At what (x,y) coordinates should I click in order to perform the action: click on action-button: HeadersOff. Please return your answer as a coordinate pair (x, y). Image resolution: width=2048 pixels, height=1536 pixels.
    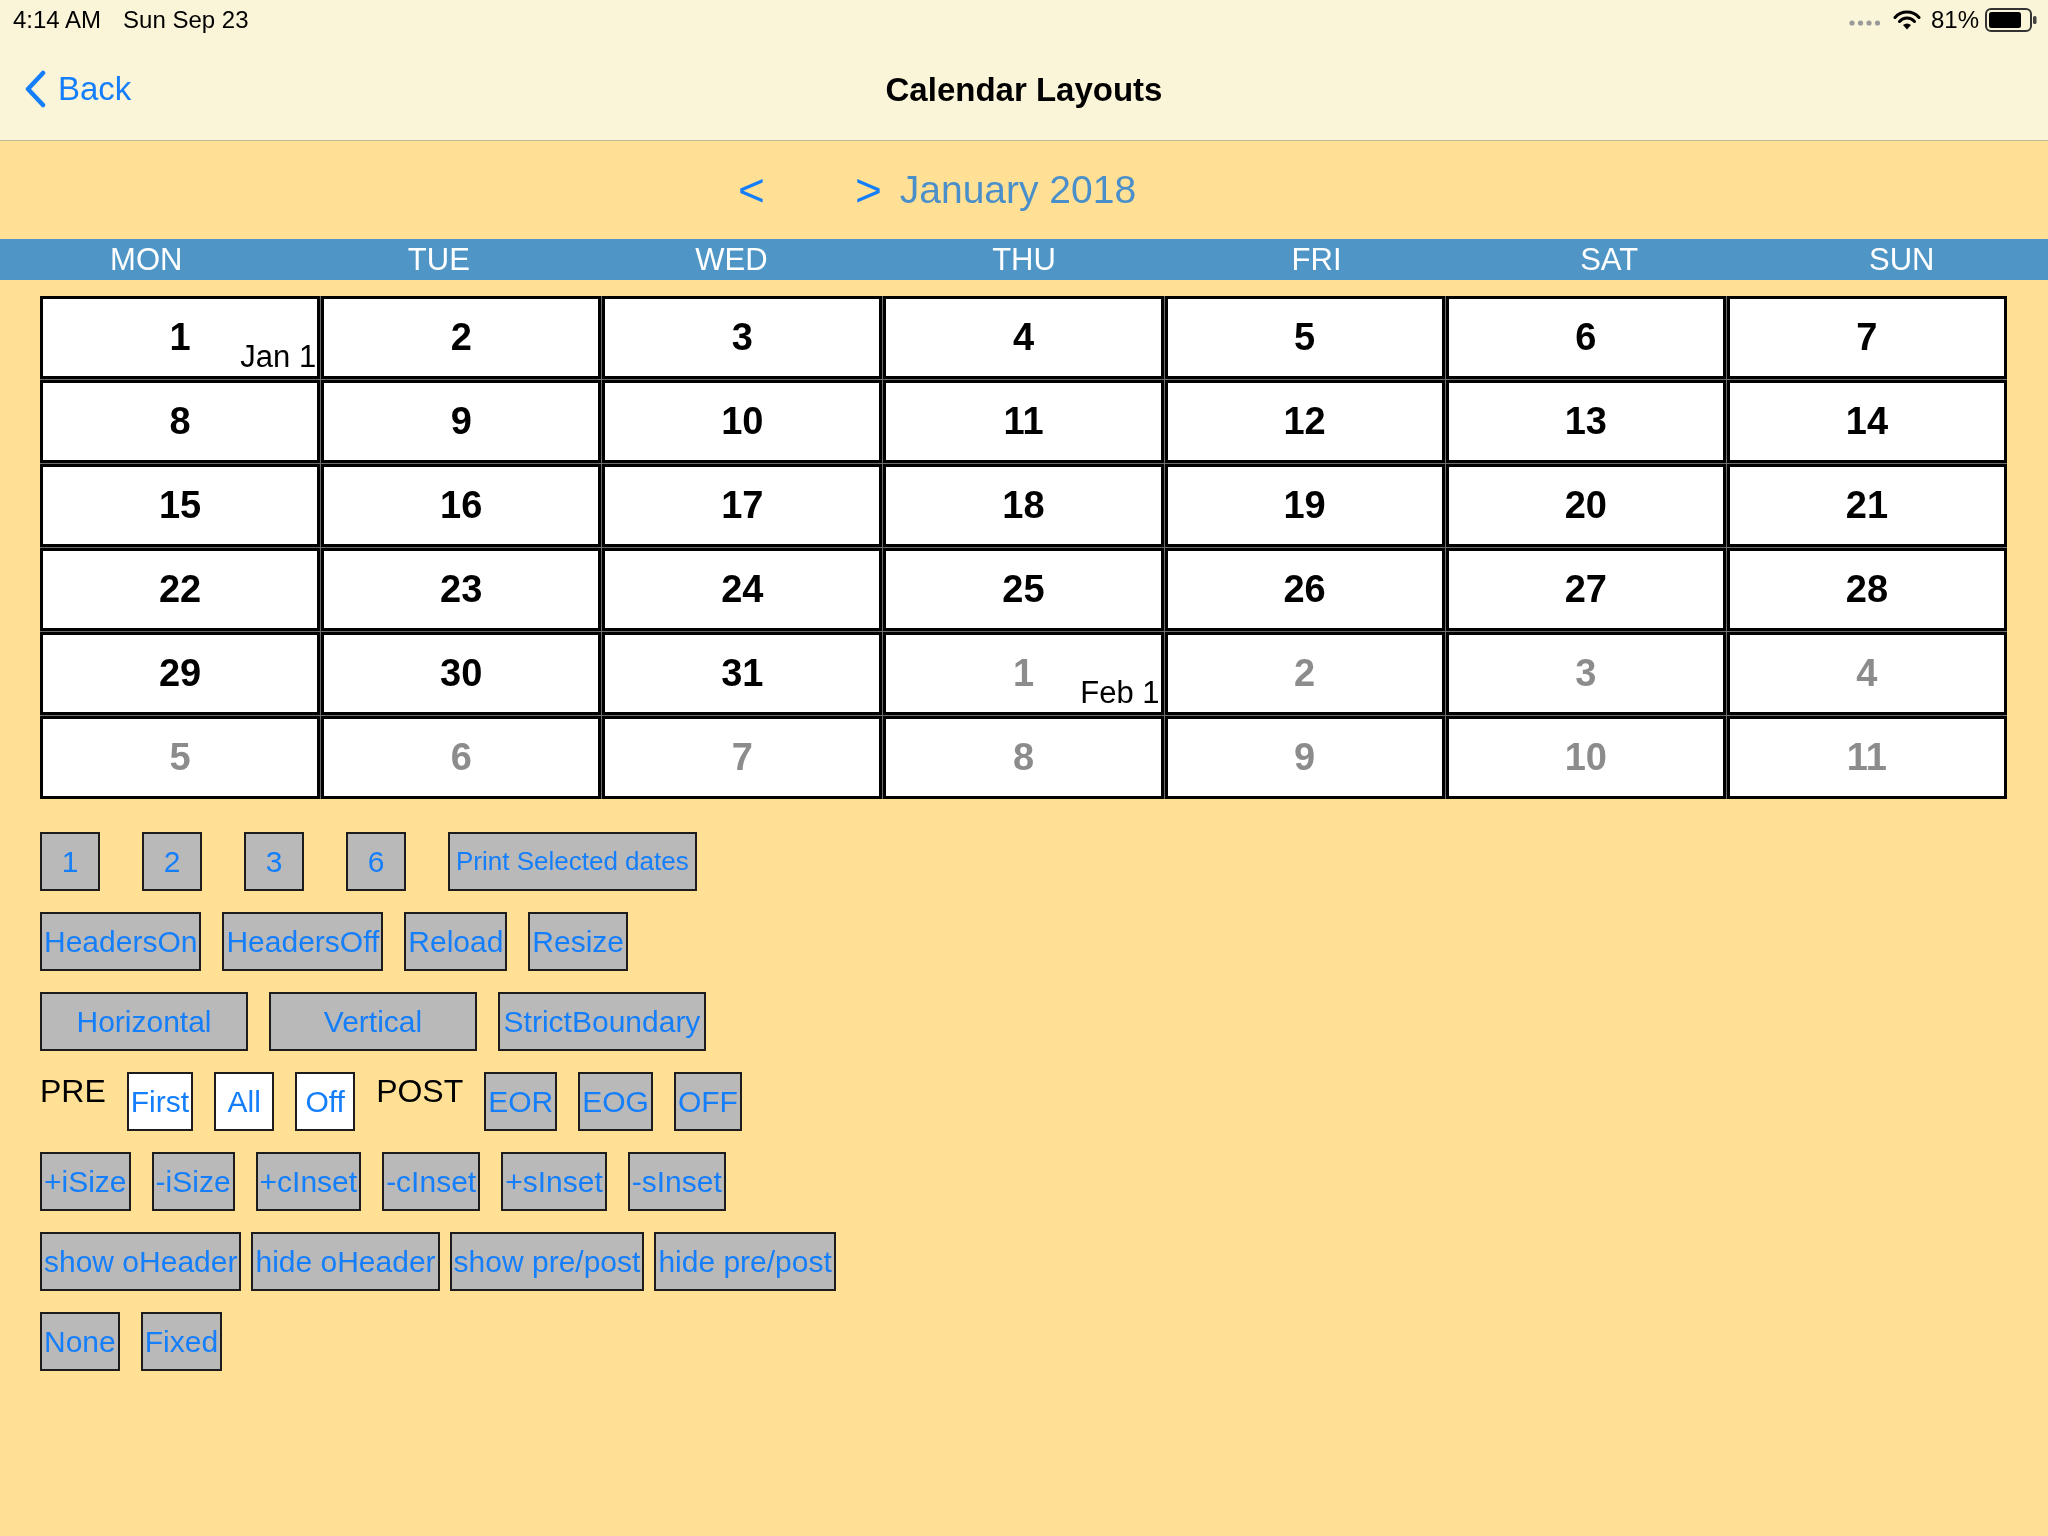
    Looking at the image, I should click on (303, 941).